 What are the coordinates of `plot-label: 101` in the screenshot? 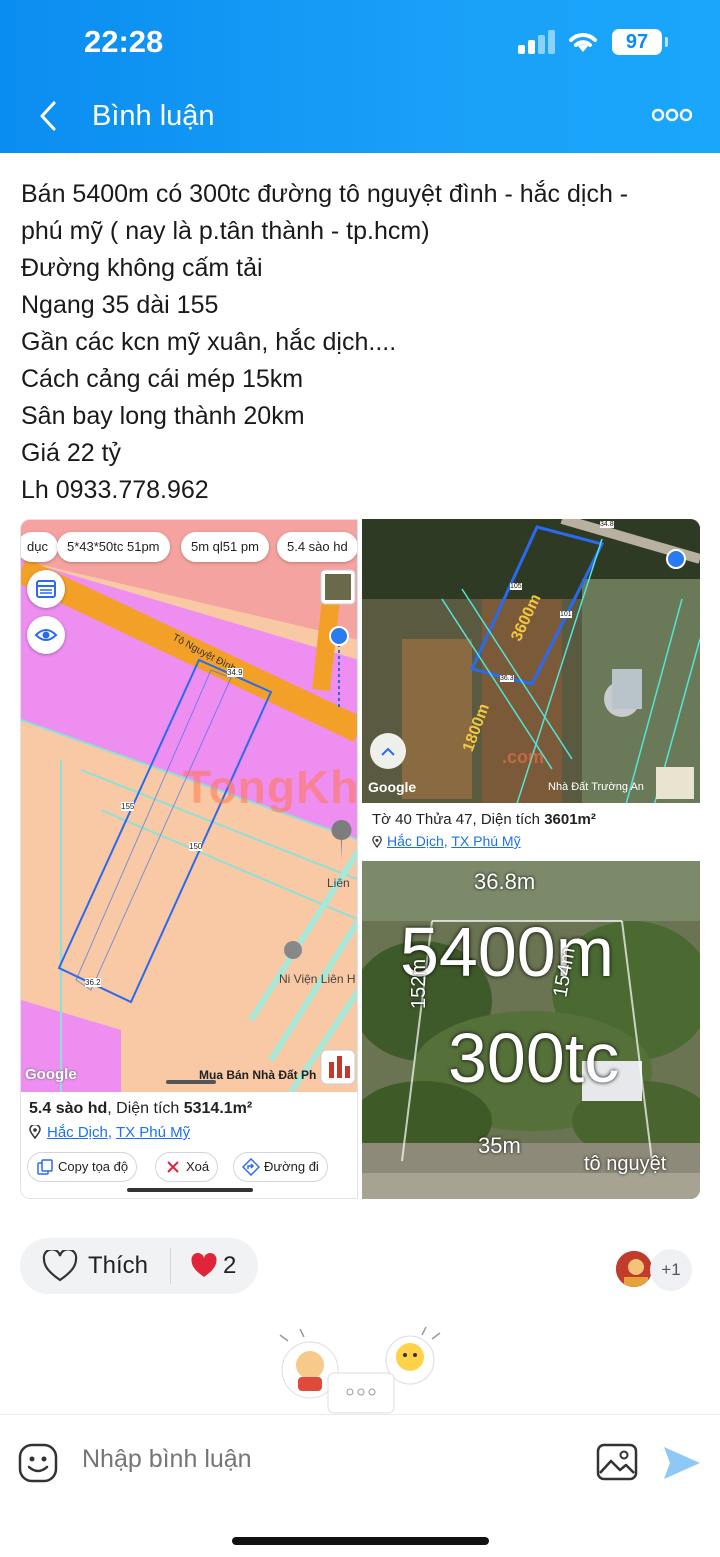 It's located at (566, 614).